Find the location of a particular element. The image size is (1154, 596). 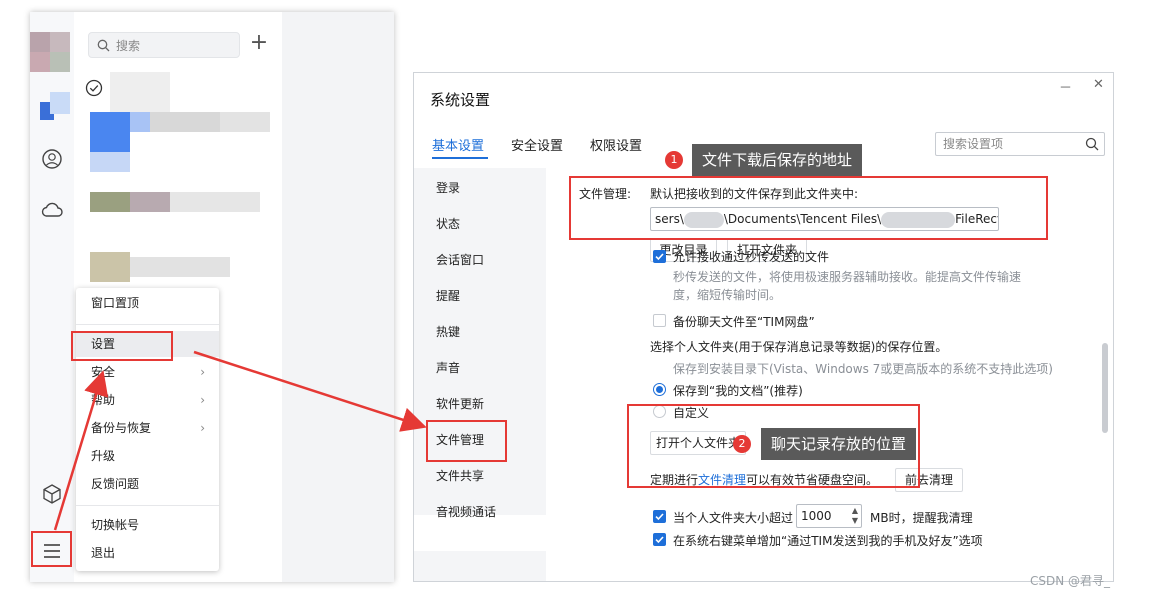

arrow-to-file-management is located at coordinates (310, 391).